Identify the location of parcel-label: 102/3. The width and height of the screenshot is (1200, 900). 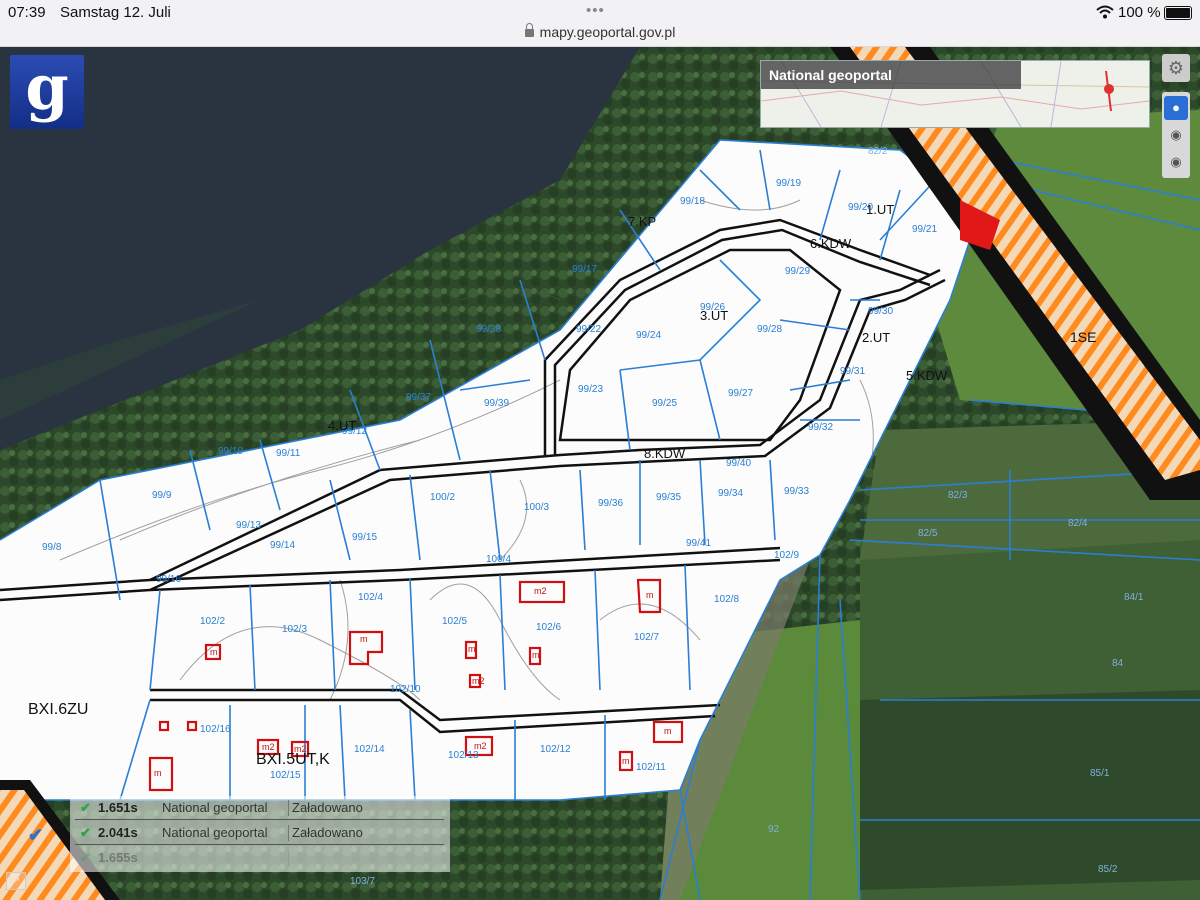
(294, 629).